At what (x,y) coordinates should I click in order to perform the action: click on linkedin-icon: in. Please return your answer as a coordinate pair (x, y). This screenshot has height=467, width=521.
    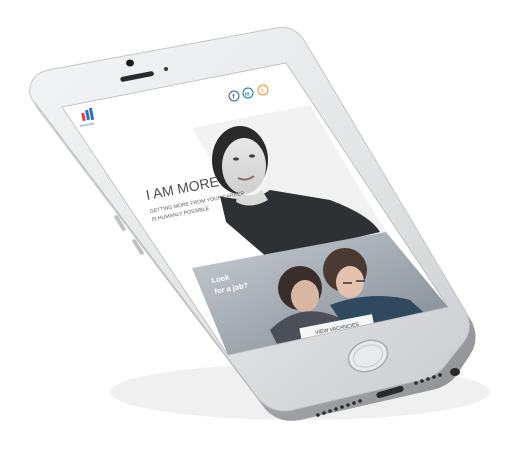
    Looking at the image, I should click on (248, 93).